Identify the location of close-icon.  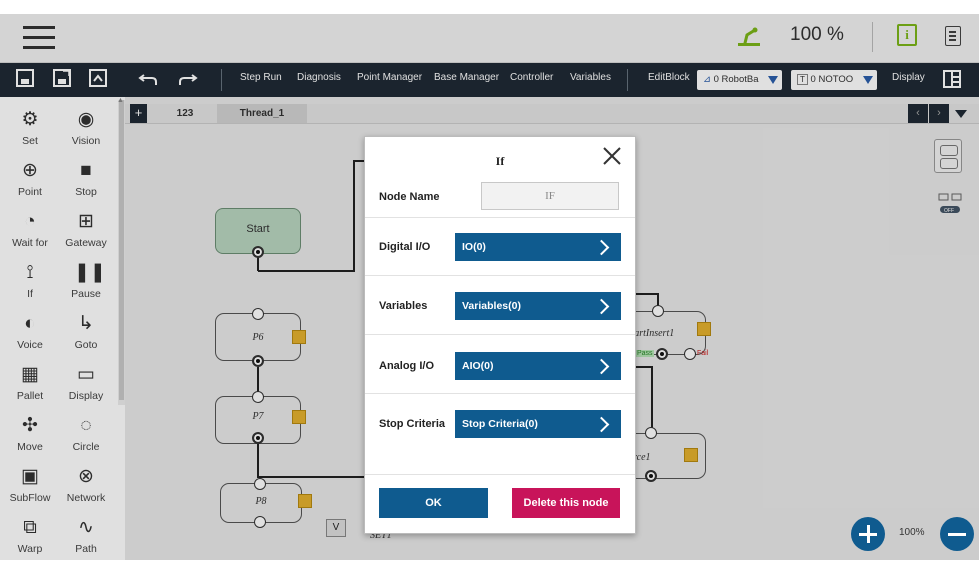
(612, 156).